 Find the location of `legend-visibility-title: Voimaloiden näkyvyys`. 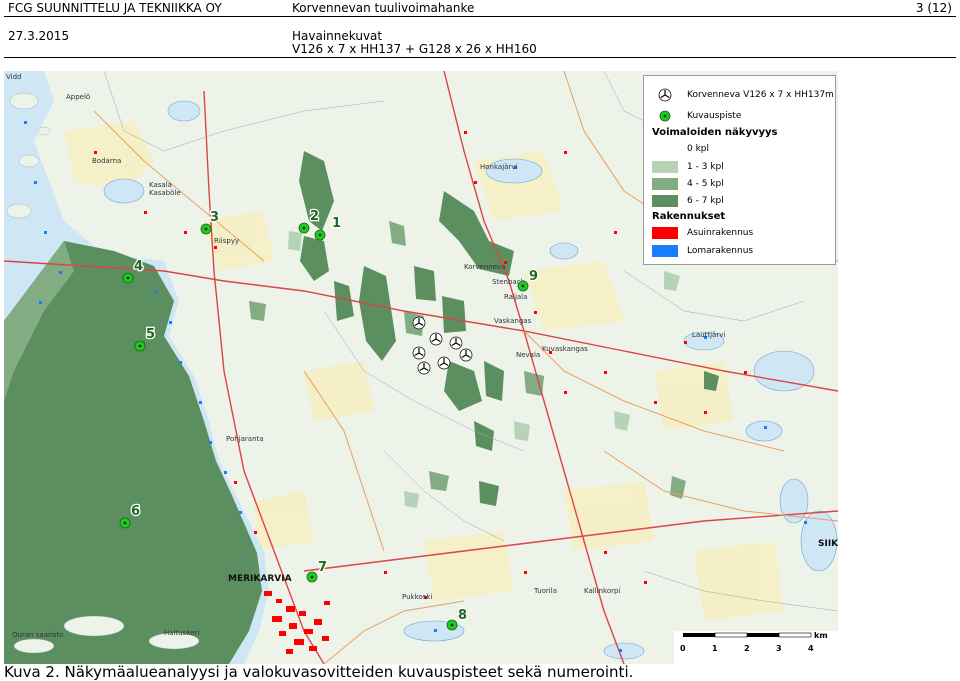

legend-visibility-title: Voimaloiden näkyvyys is located at coordinates (715, 132).